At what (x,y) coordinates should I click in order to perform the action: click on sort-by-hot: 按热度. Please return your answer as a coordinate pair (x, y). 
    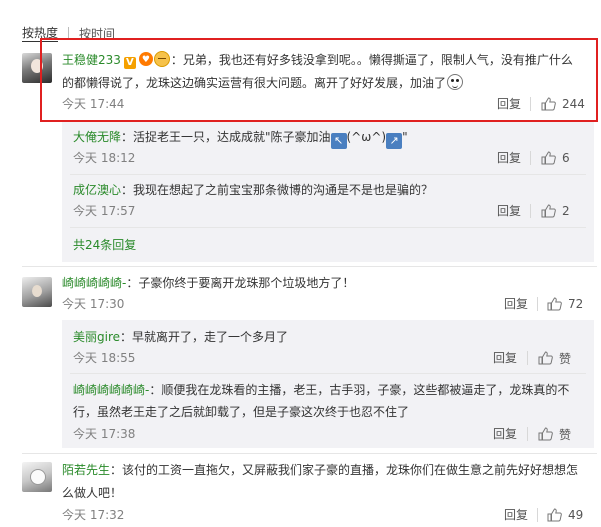
    Looking at the image, I should click on (40, 33).